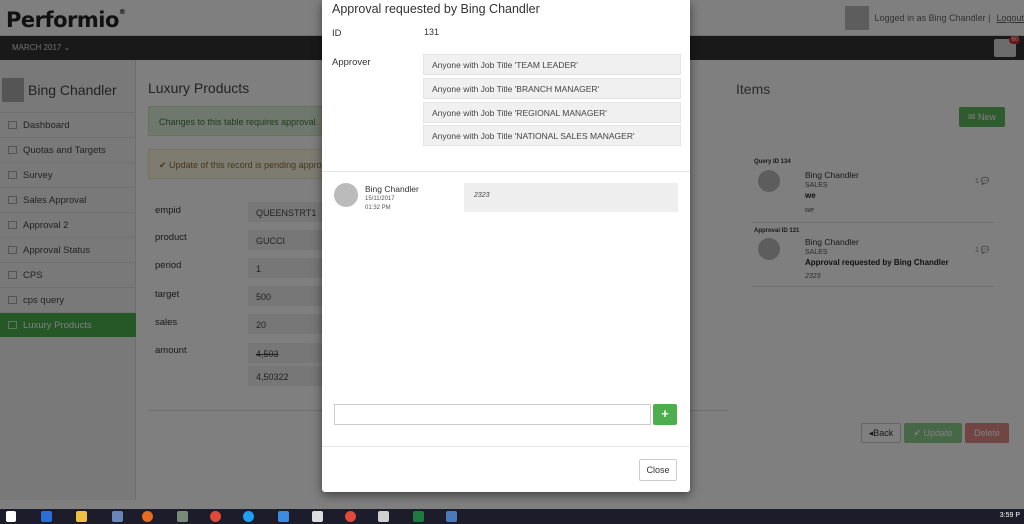 This screenshot has width=1024, height=524. Describe the element at coordinates (1009, 515) in the screenshot. I see `clock: 3:59 P` at that location.